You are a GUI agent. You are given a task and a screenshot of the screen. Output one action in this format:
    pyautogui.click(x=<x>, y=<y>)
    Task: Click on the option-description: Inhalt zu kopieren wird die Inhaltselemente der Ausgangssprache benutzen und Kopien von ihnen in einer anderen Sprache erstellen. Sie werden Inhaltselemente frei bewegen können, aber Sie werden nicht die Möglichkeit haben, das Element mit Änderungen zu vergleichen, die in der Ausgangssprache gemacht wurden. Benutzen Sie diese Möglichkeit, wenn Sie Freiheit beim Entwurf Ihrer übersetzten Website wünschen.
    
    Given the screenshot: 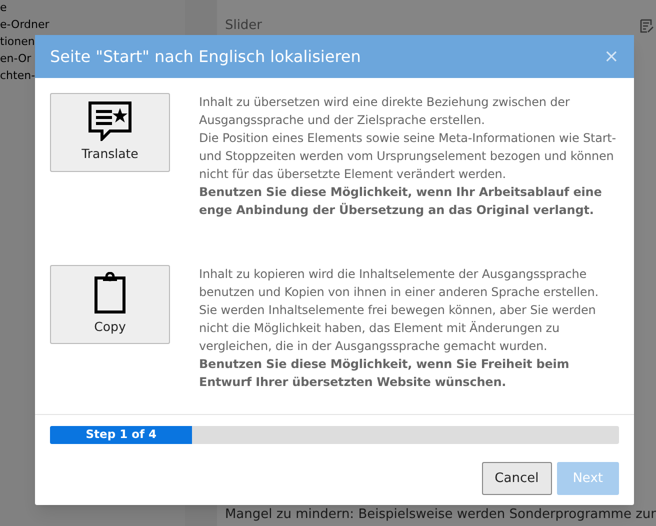 What is the action you would take?
    pyautogui.click(x=399, y=328)
    